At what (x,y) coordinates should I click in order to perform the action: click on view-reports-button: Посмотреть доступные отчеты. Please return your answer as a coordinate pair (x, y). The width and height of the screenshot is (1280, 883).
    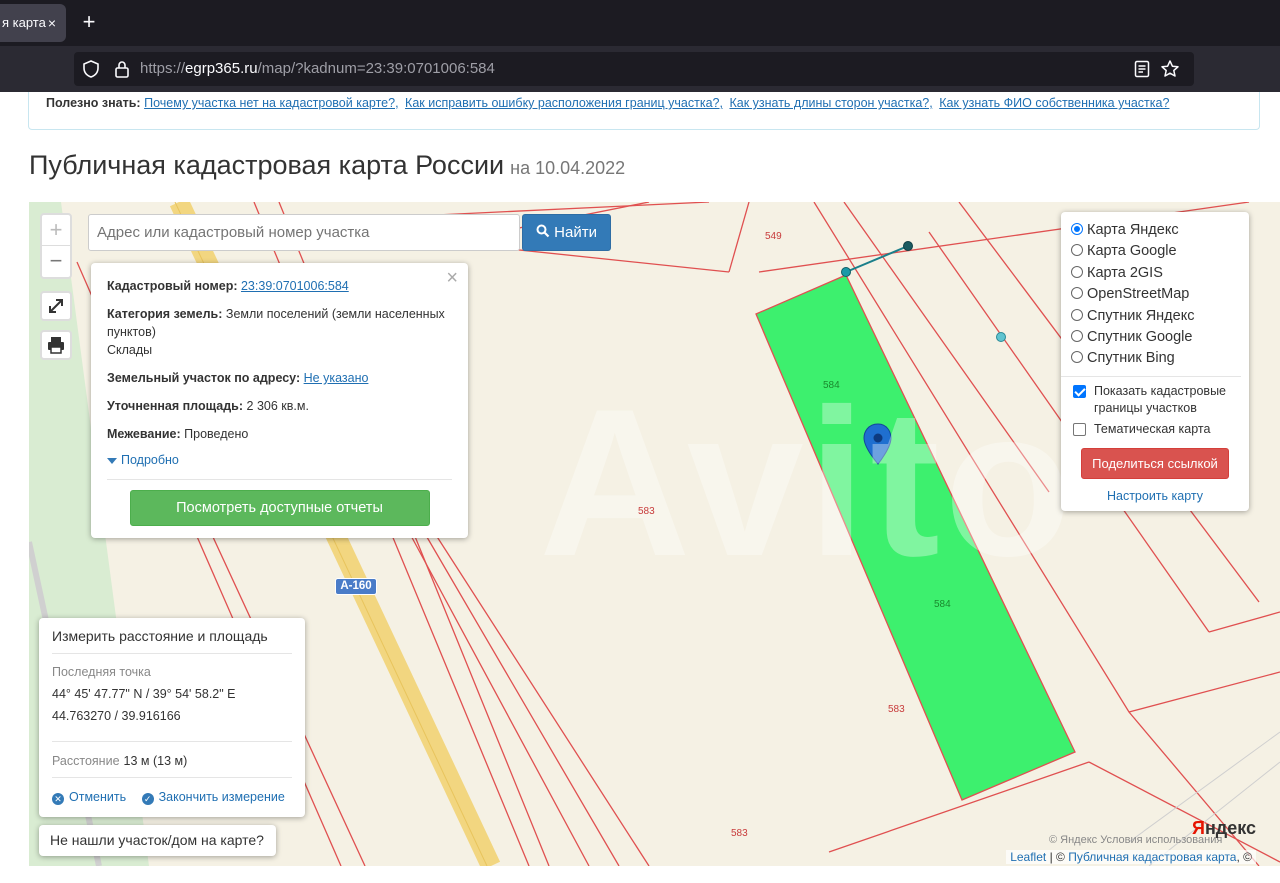
    Looking at the image, I should click on (279, 508).